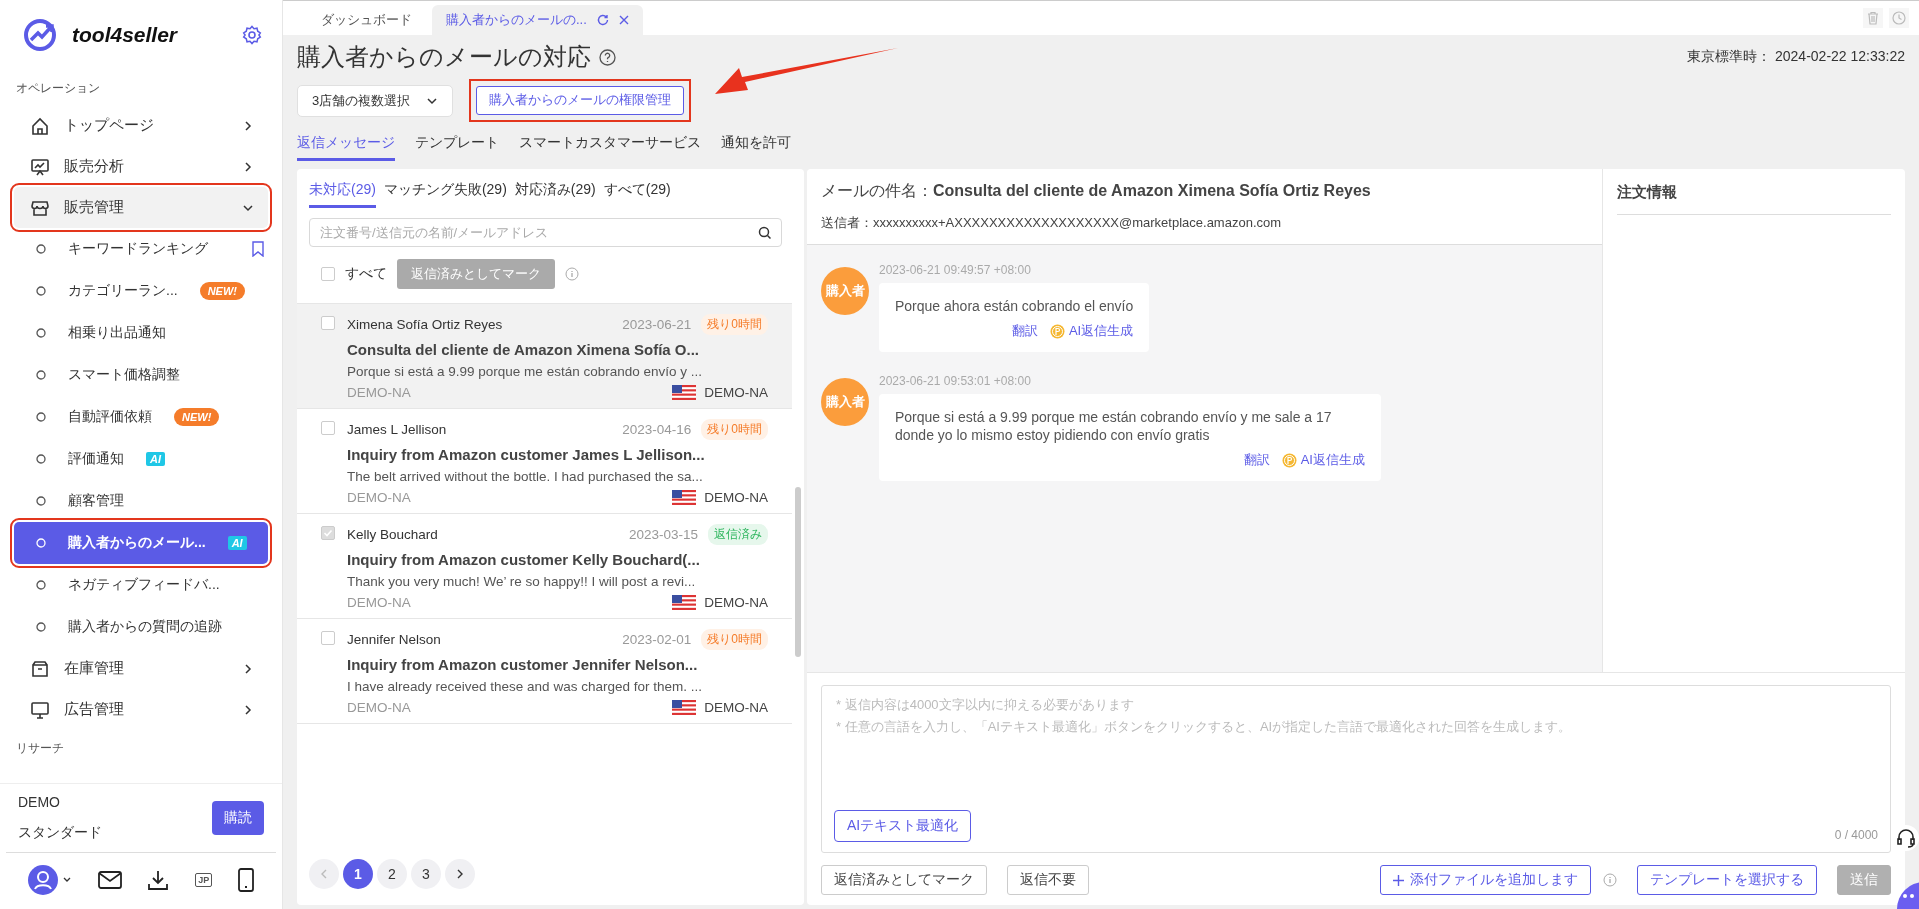  Describe the element at coordinates (1796, 57) in the screenshot. I see `current-time: 東京標準時： 2024-02-22 12:33:22` at that location.